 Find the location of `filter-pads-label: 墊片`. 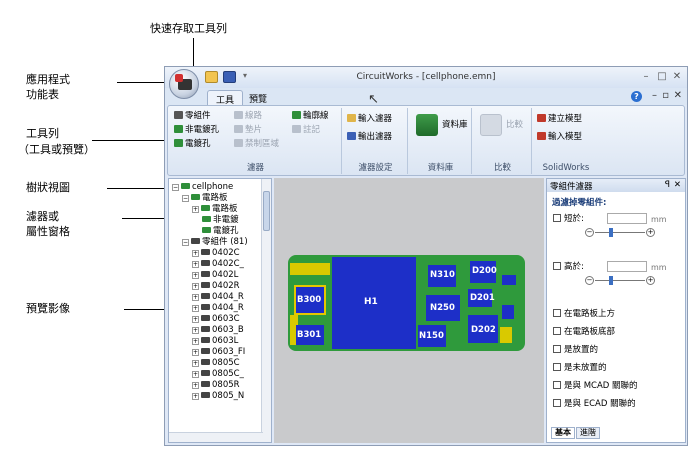

filter-pads-label: 墊片 is located at coordinates (254, 130).